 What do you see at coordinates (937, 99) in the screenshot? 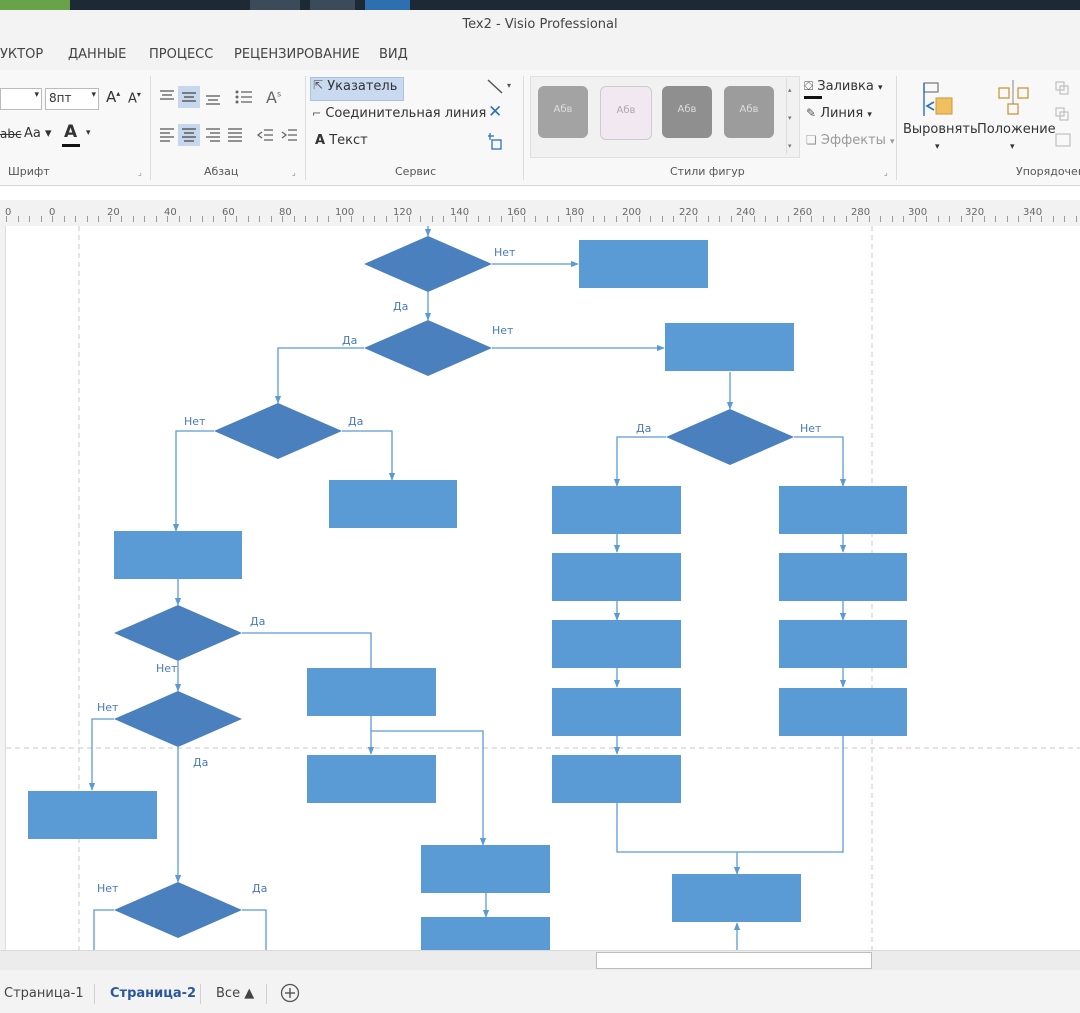
I see `align-icon` at bounding box center [937, 99].